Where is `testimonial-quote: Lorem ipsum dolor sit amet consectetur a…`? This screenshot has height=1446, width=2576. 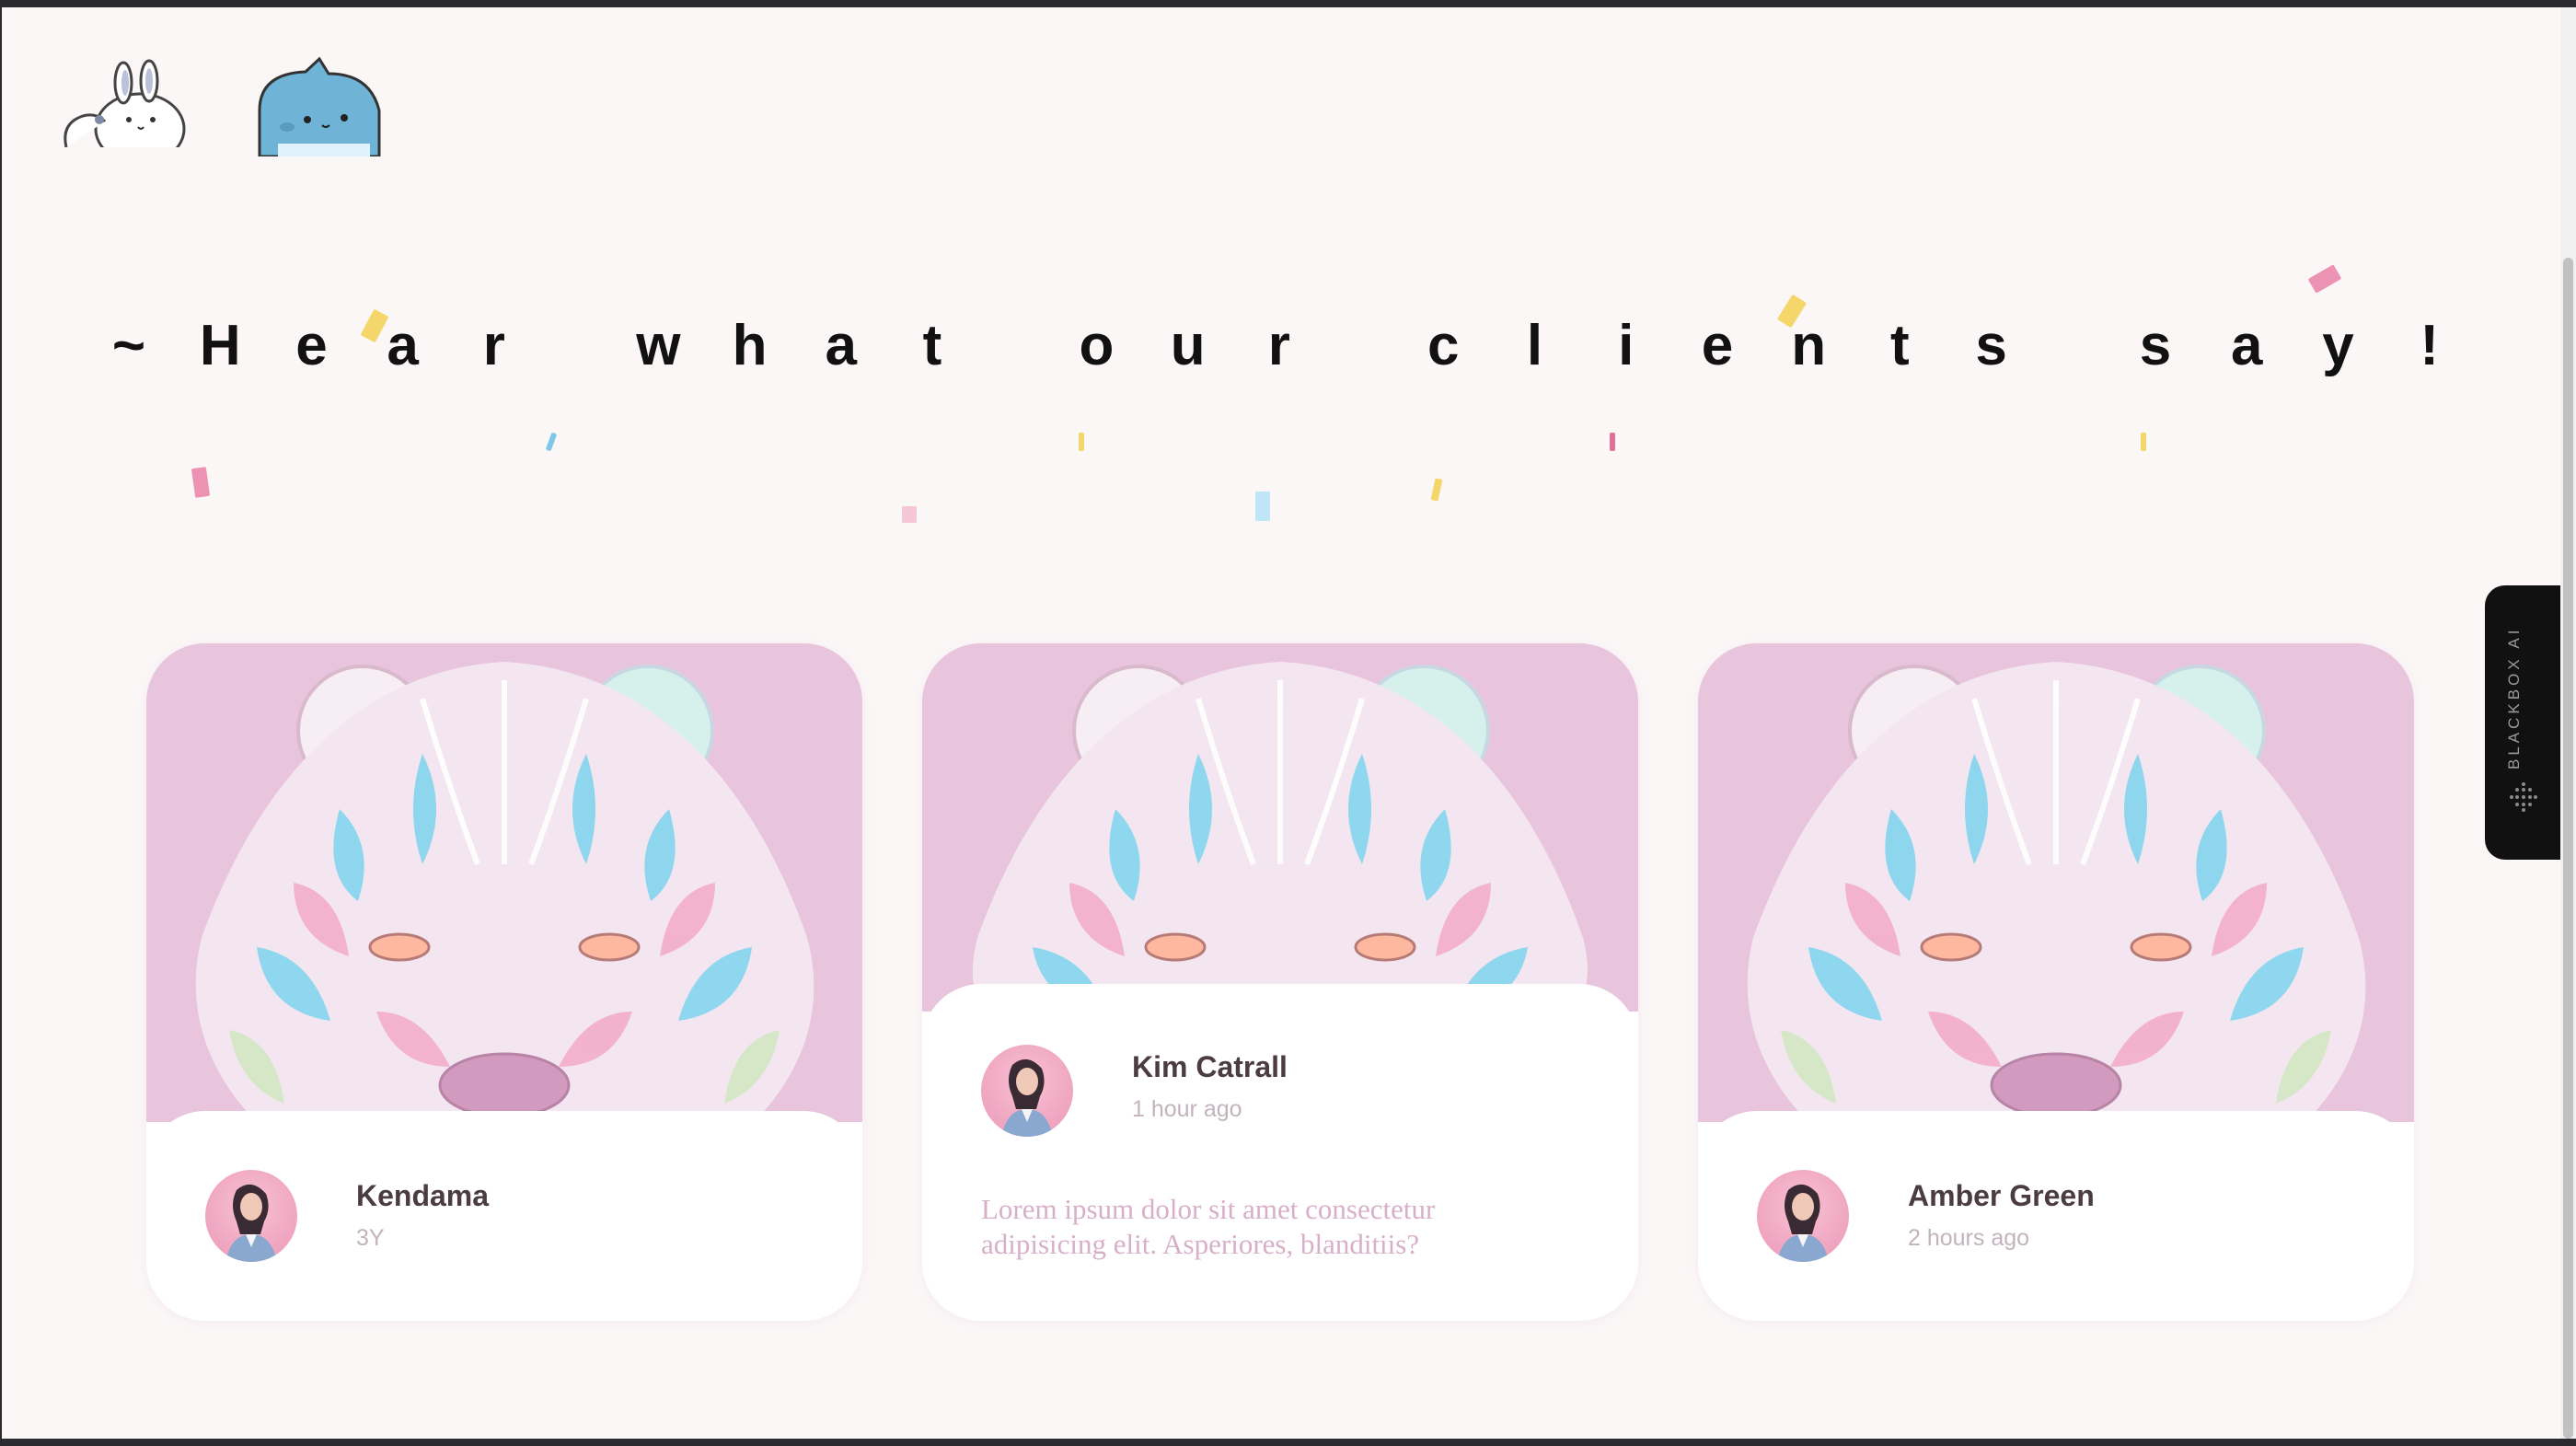 testimonial-quote: Lorem ipsum dolor sit amet consectetur a… is located at coordinates (1209, 1226).